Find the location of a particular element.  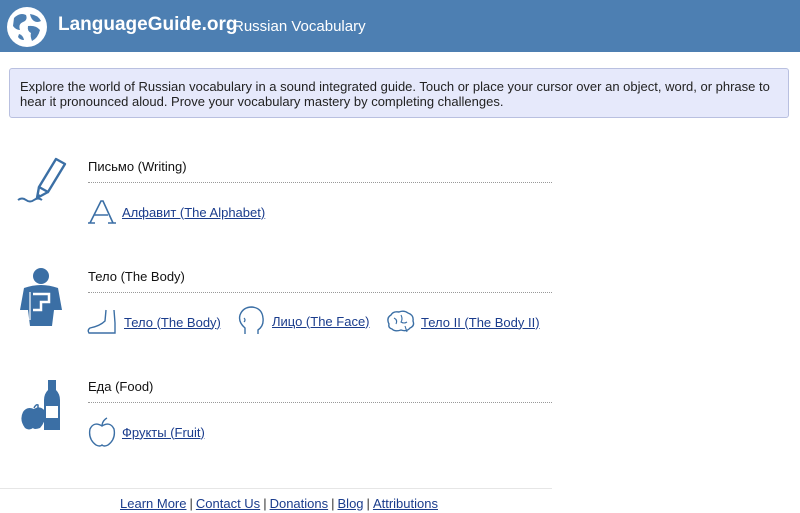

globe-icon is located at coordinates (27, 27).